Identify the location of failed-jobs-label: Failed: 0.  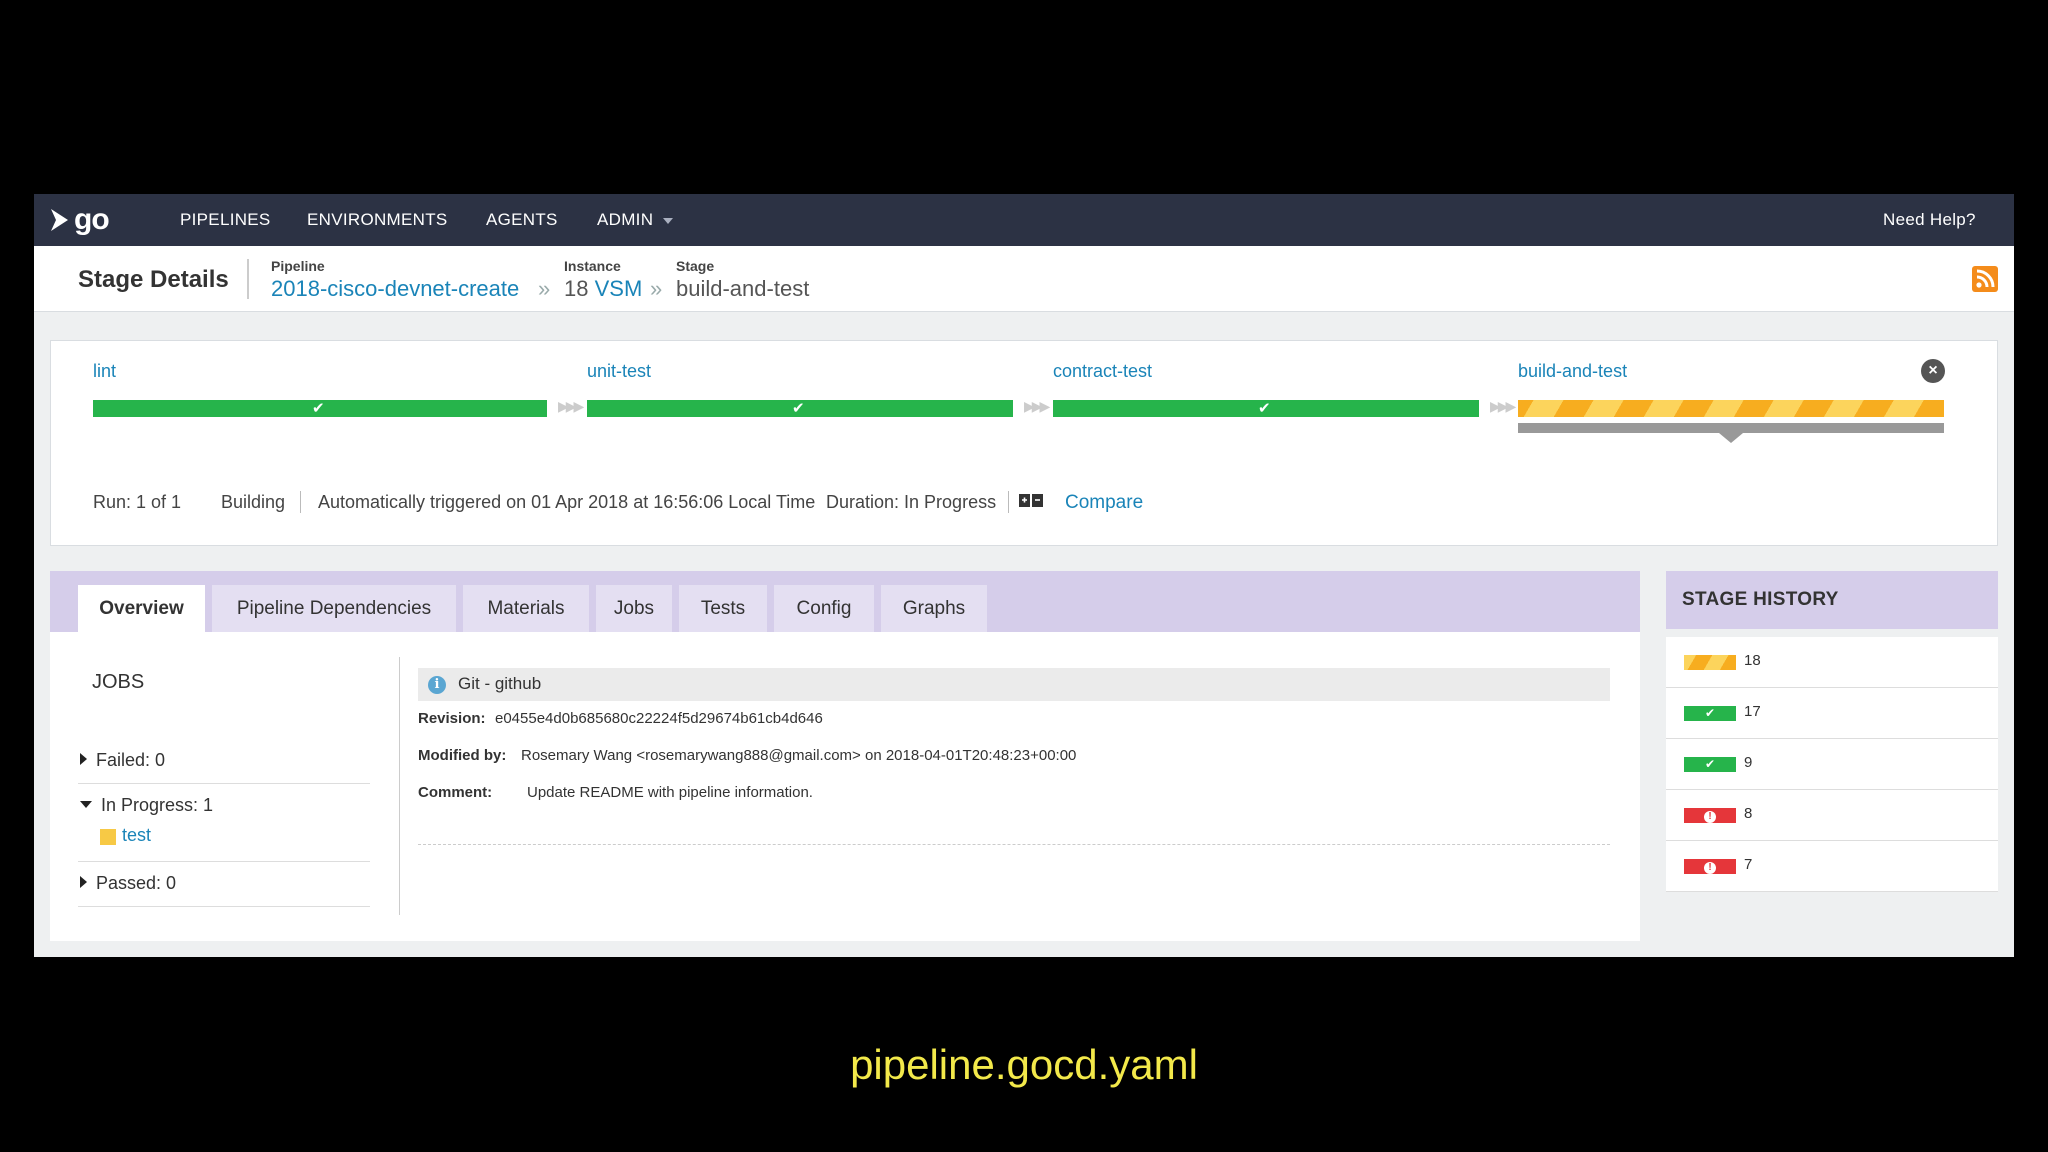
(131, 760).